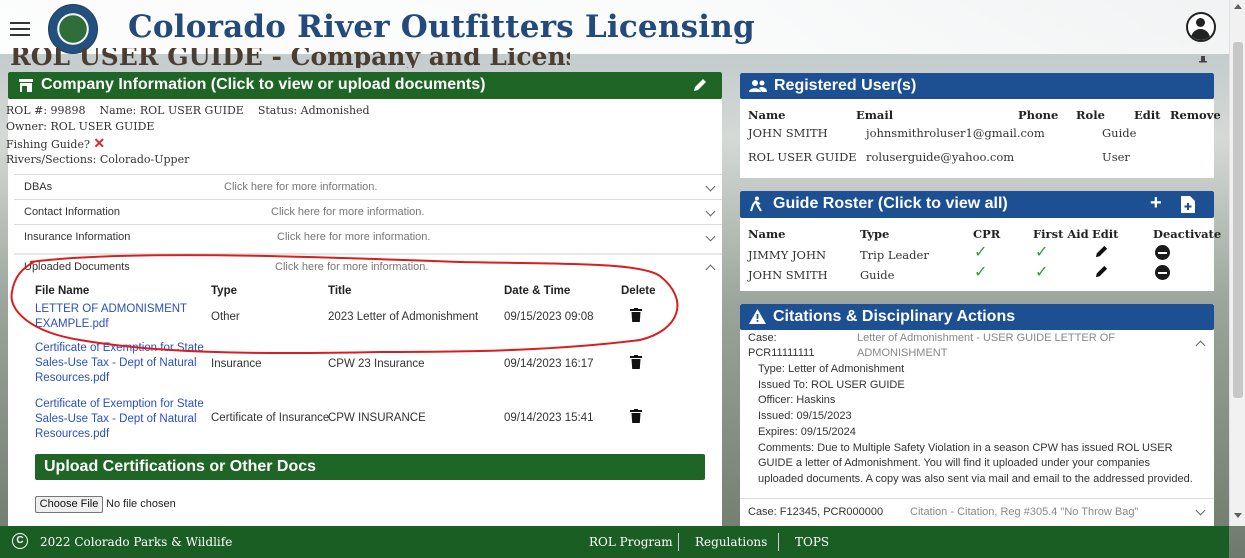 Image resolution: width=1245 pixels, height=558 pixels. I want to click on roster-col-deactivate: Deactivate, so click(1187, 234).